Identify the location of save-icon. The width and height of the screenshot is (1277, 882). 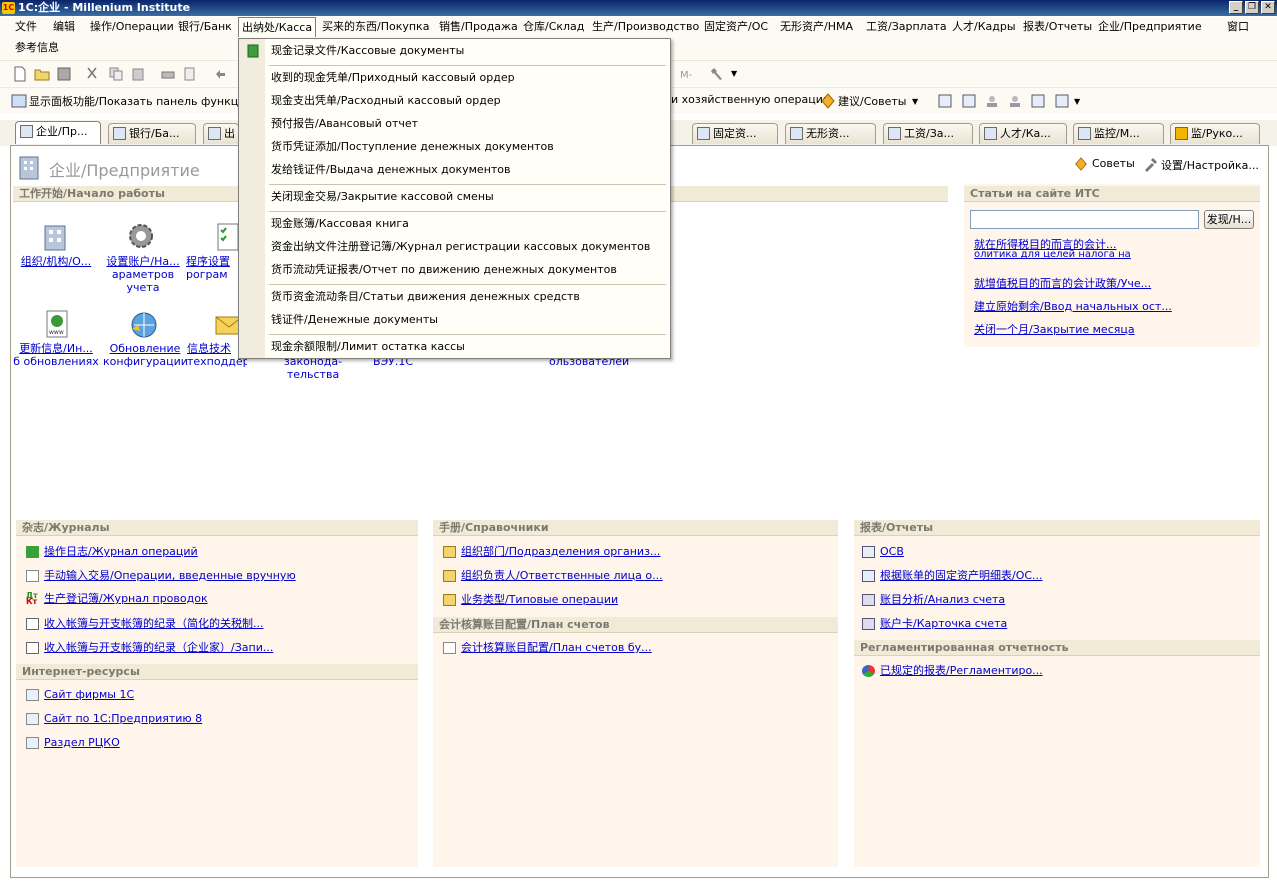
(64, 74).